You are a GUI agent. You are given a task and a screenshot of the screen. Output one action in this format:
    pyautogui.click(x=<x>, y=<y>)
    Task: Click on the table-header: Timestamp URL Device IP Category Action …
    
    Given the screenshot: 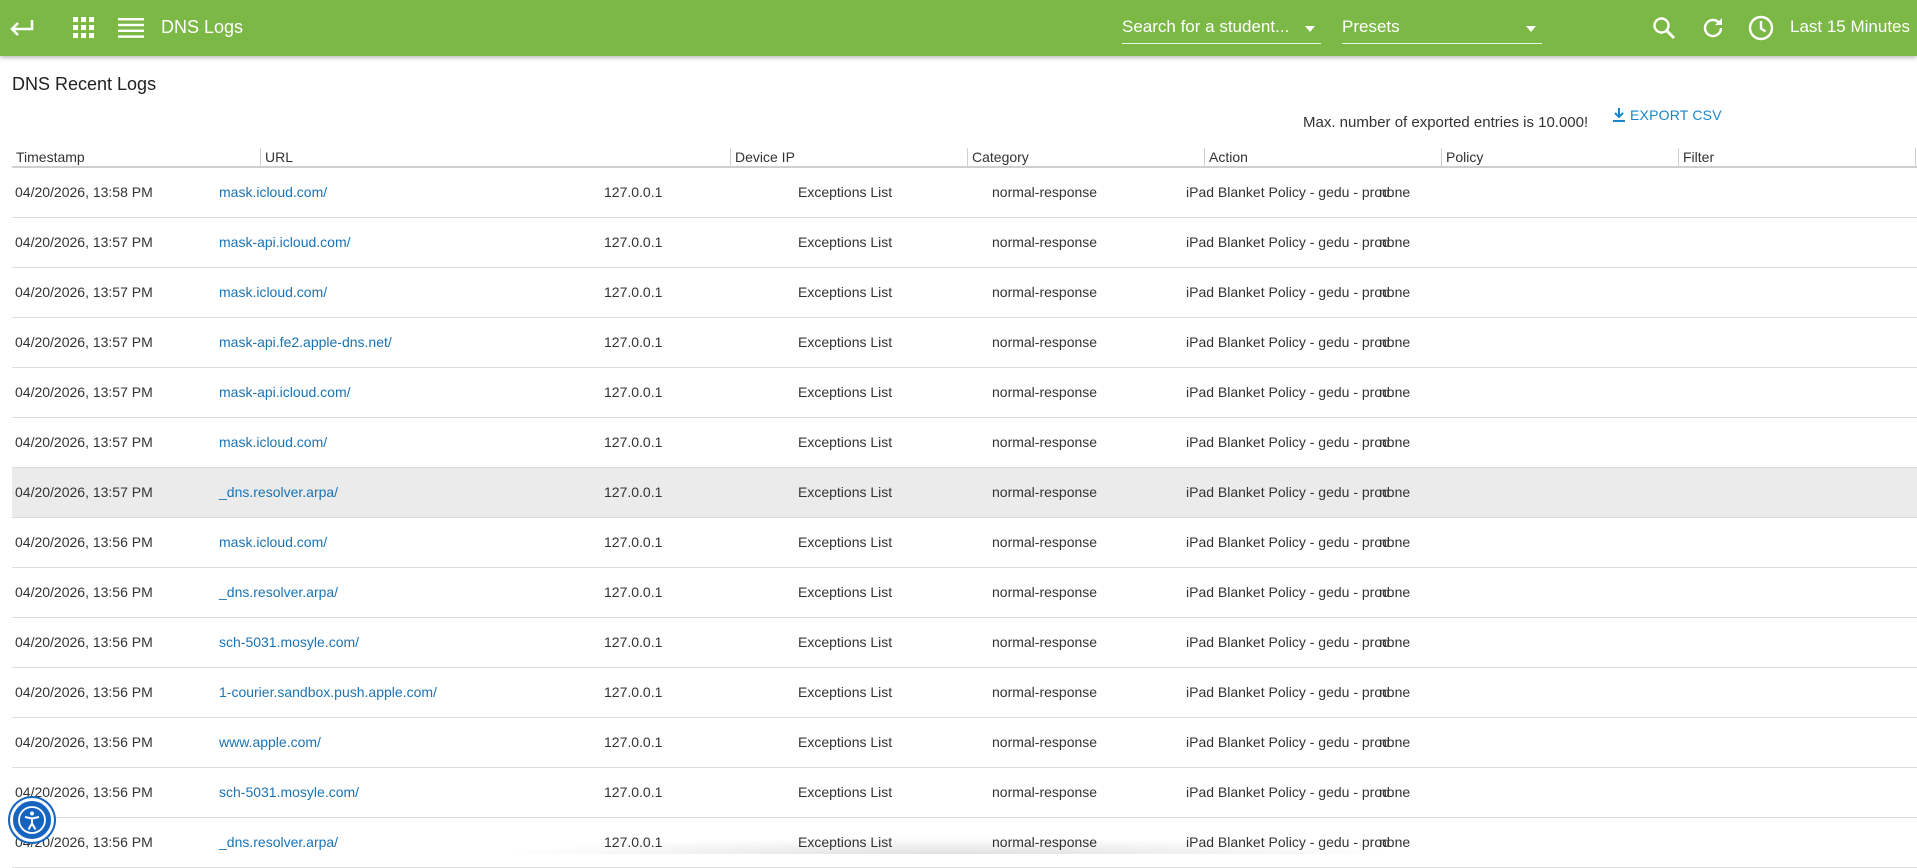 What is the action you would take?
    pyautogui.click(x=964, y=157)
    